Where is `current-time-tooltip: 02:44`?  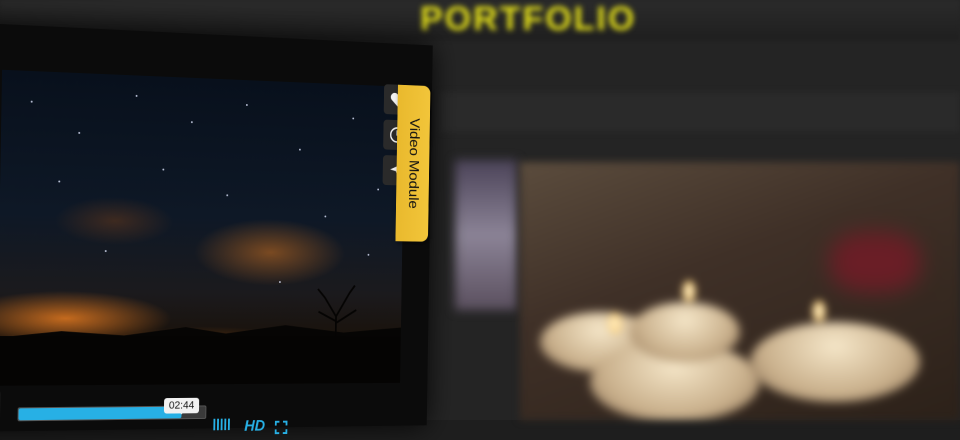 current-time-tooltip: 02:44 is located at coordinates (181, 406).